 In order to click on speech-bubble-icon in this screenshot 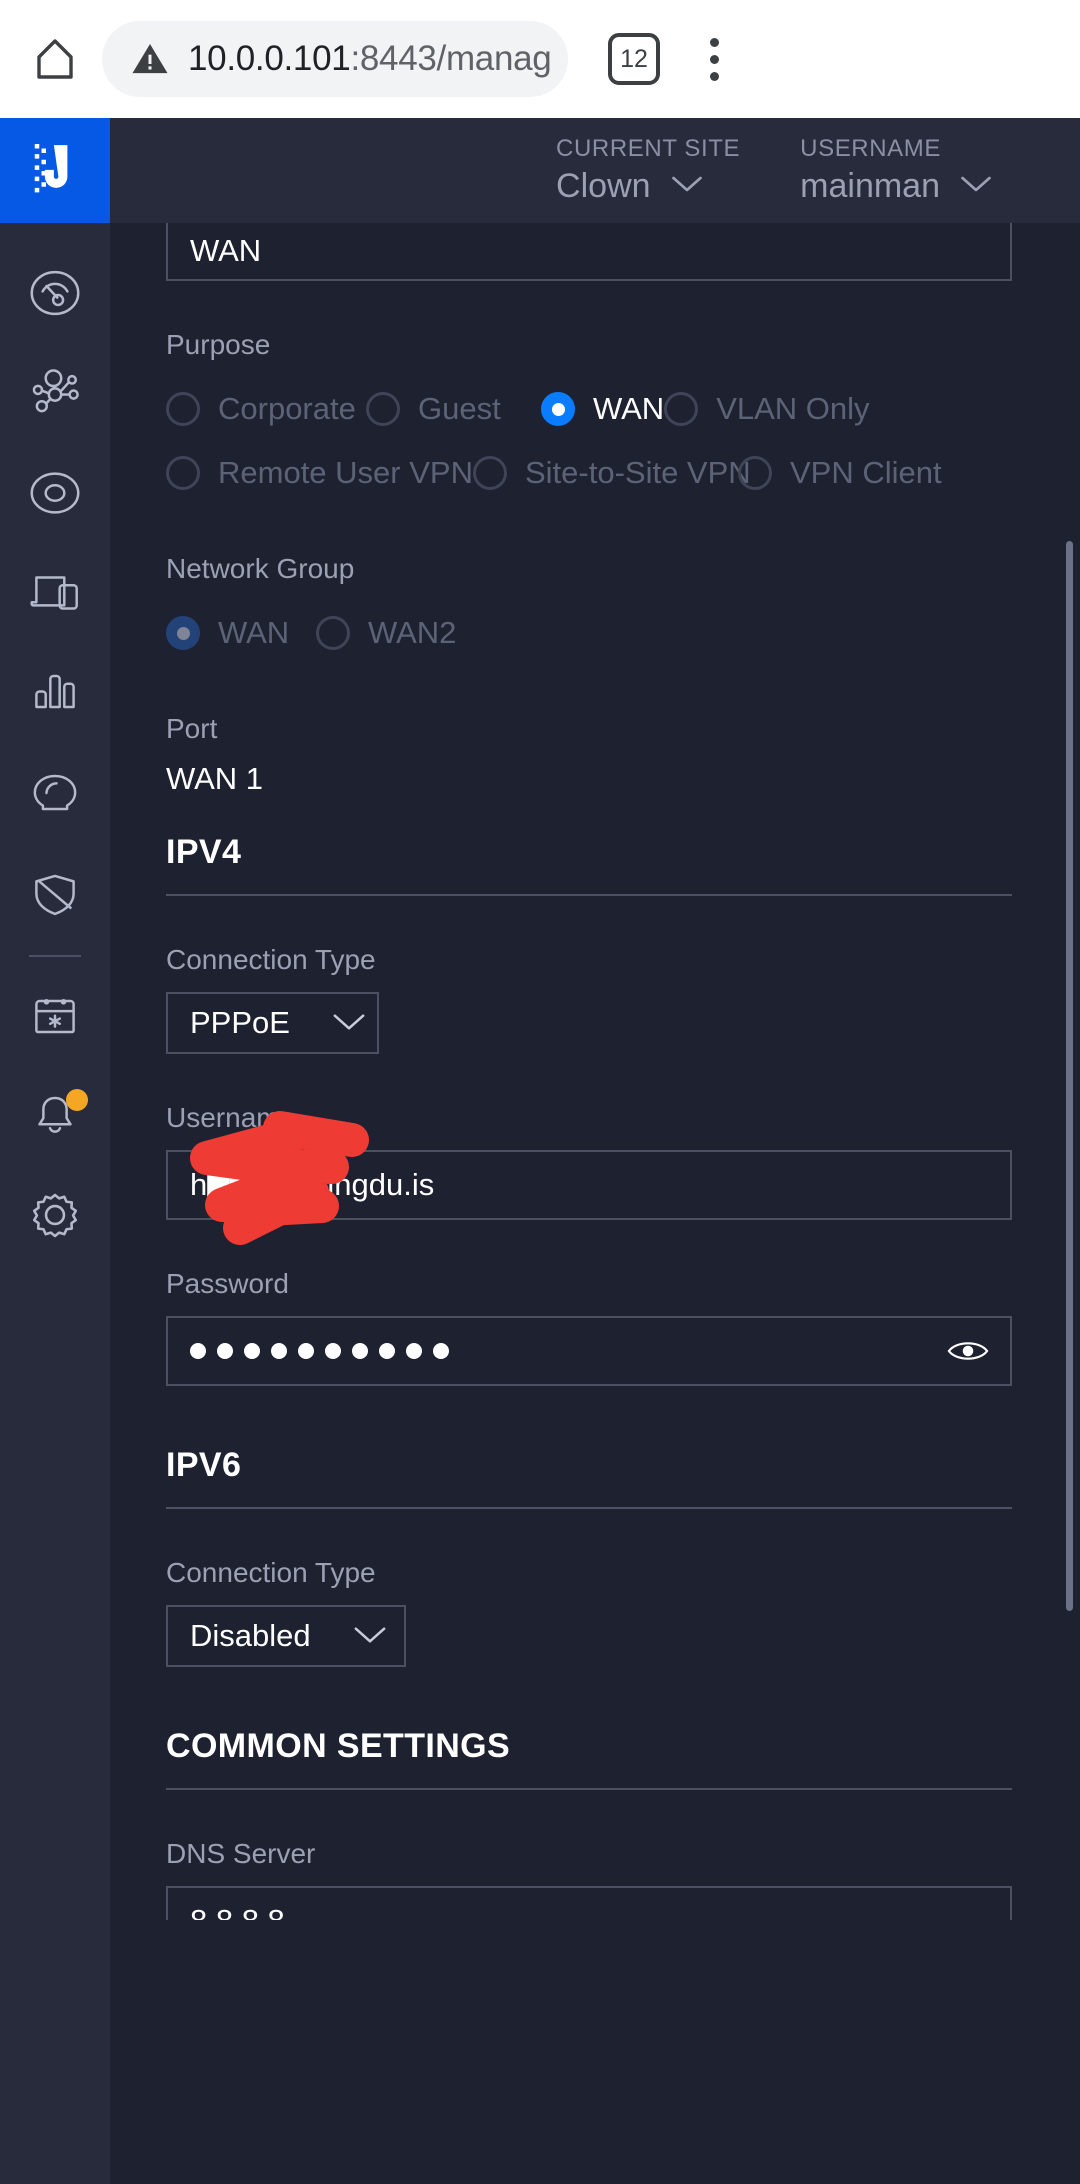, I will do `click(55, 795)`.